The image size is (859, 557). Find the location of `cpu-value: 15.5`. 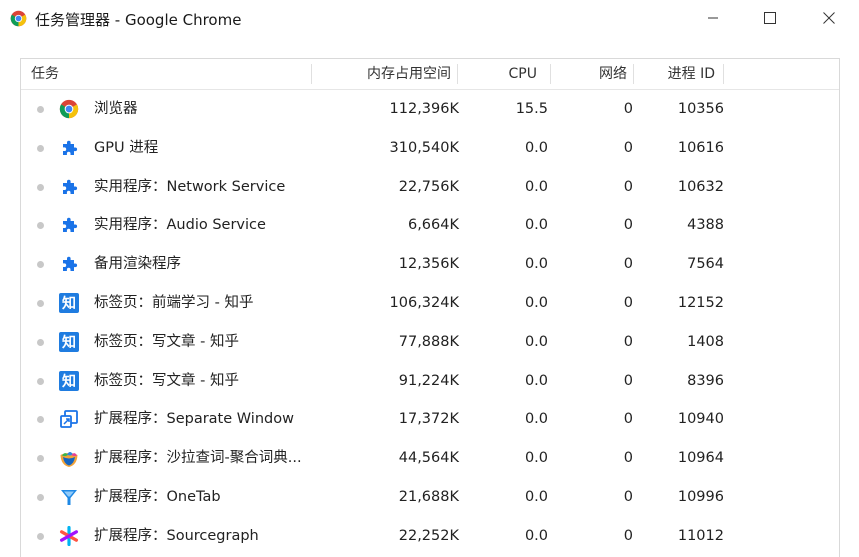

cpu-value: 15.5 is located at coordinates (531, 109).